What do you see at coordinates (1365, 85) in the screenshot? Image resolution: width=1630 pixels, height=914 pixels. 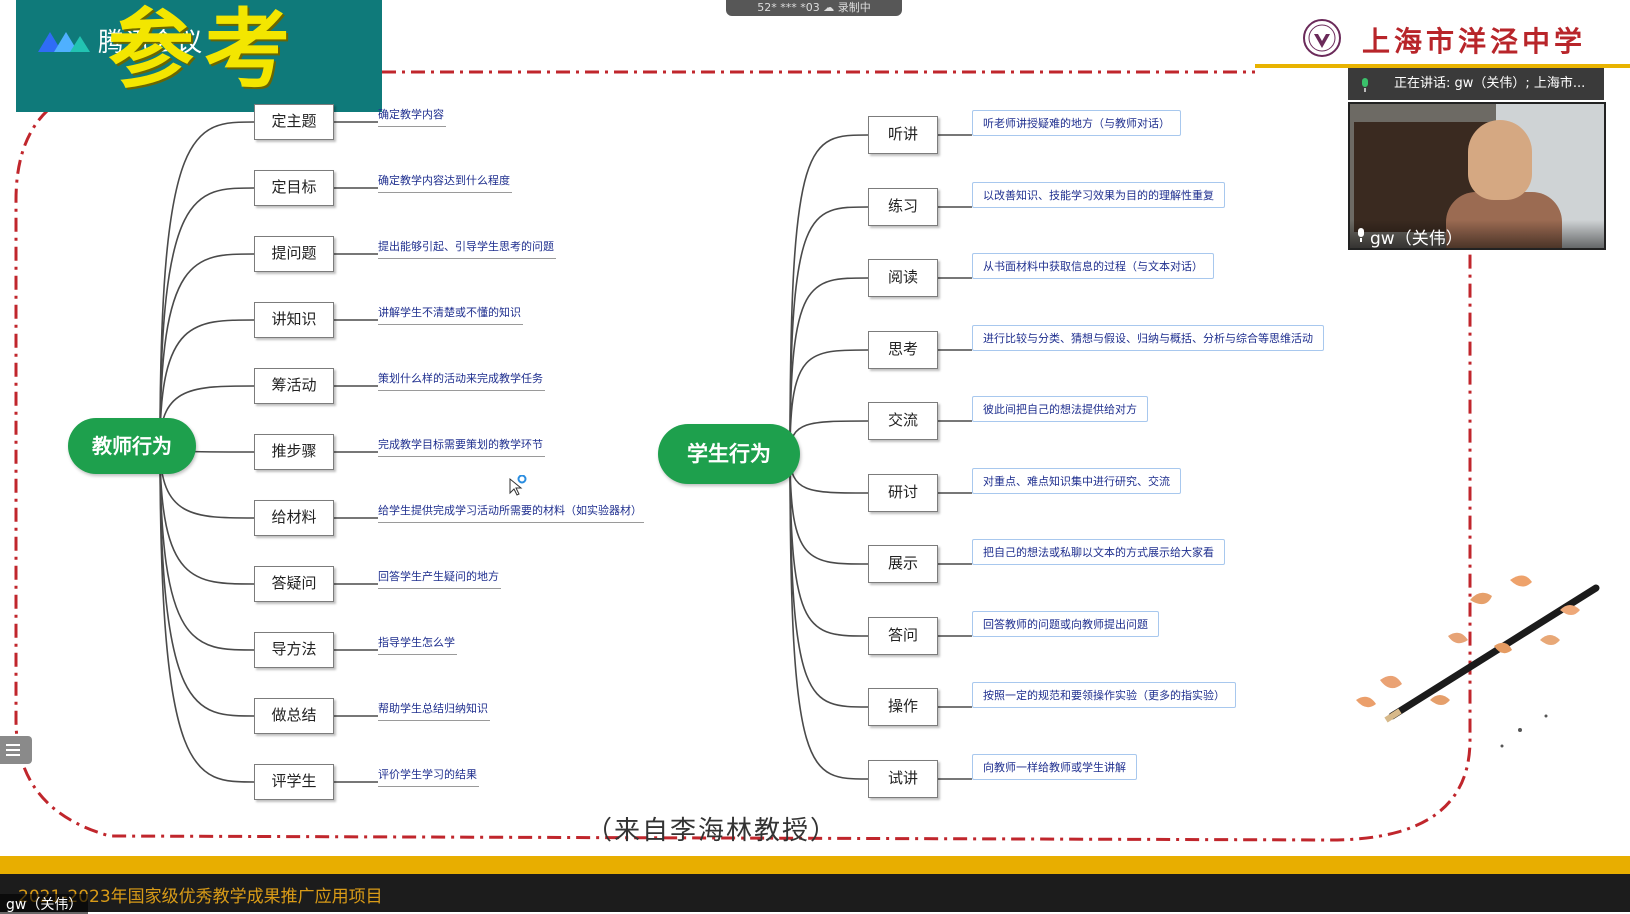 I see `microphone-icon` at bounding box center [1365, 85].